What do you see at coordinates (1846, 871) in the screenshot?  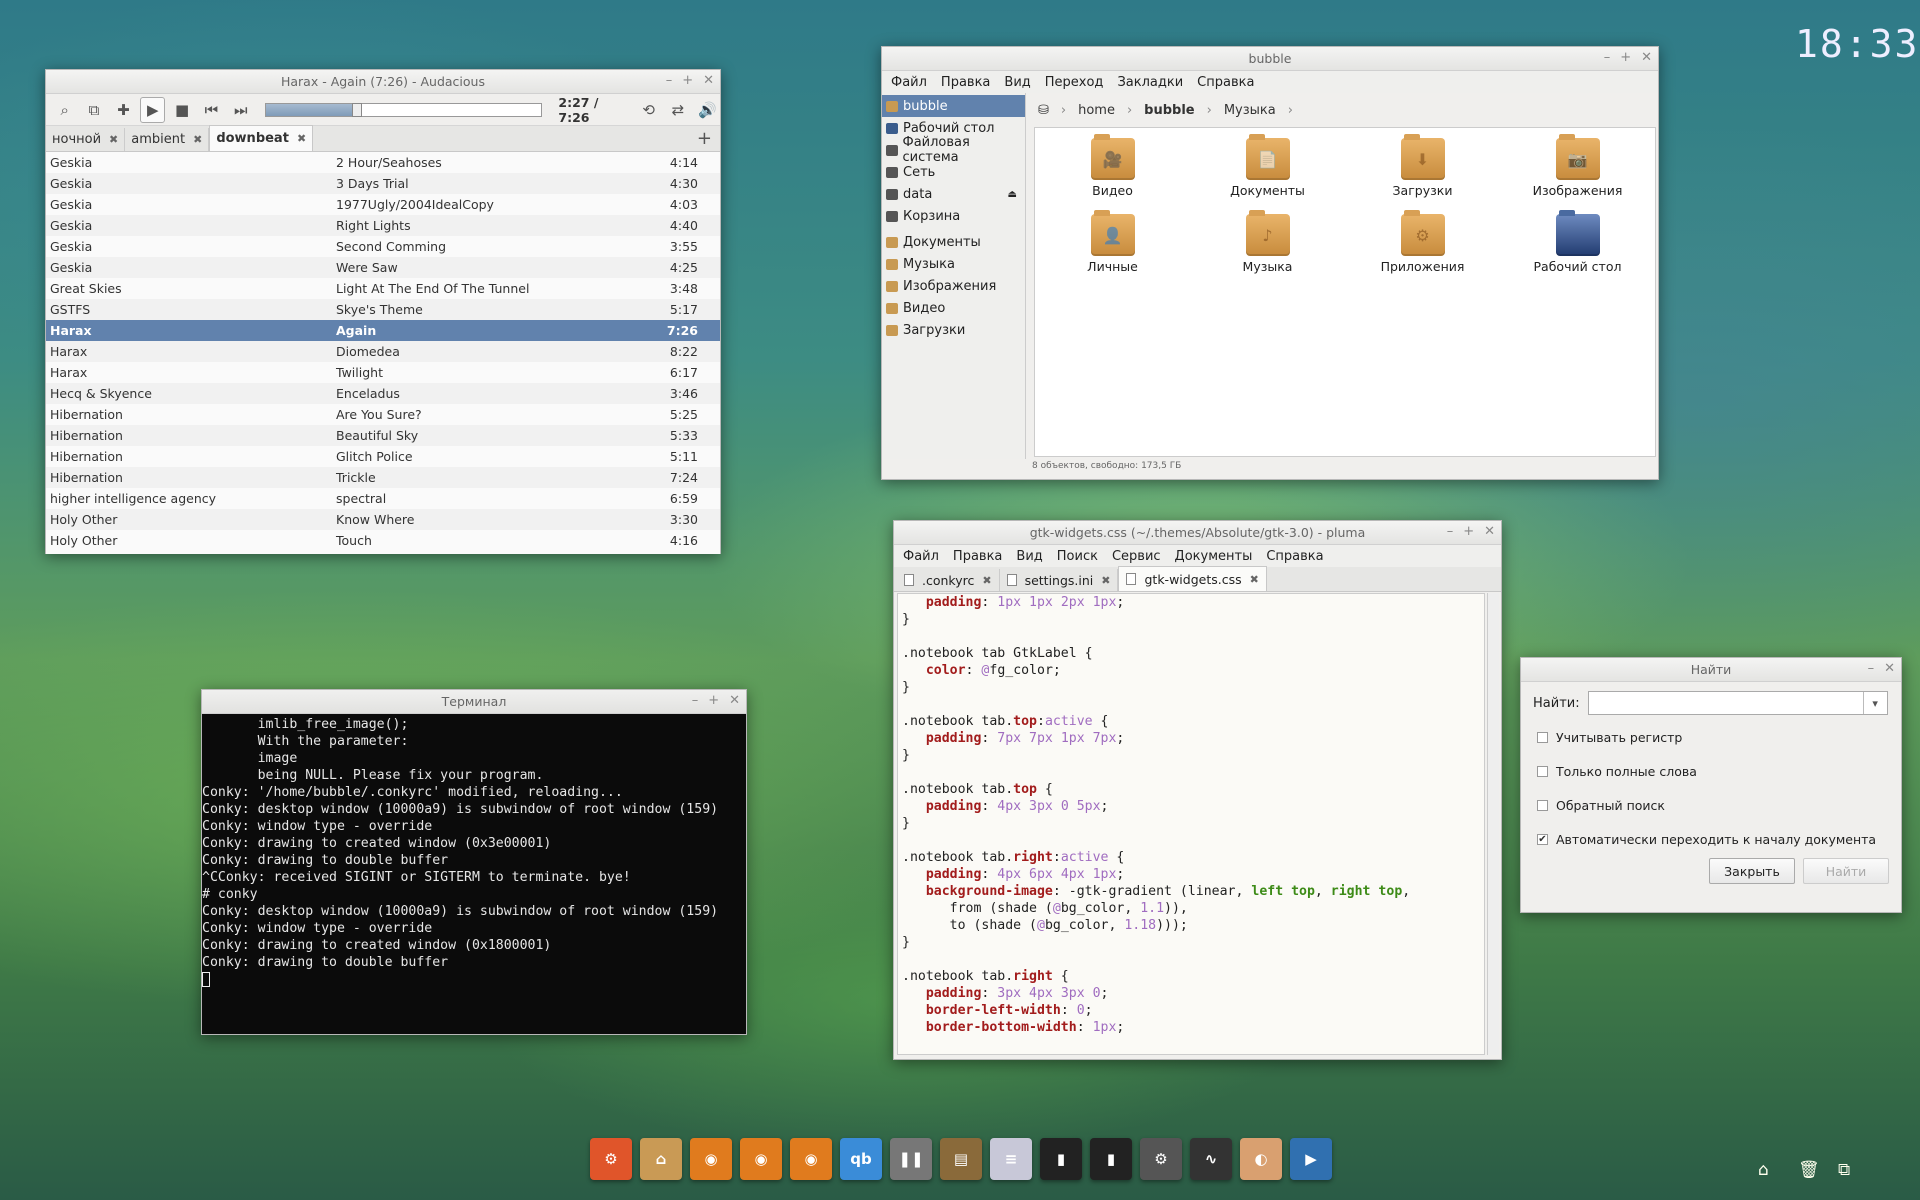 I see `find-button: Найти` at bounding box center [1846, 871].